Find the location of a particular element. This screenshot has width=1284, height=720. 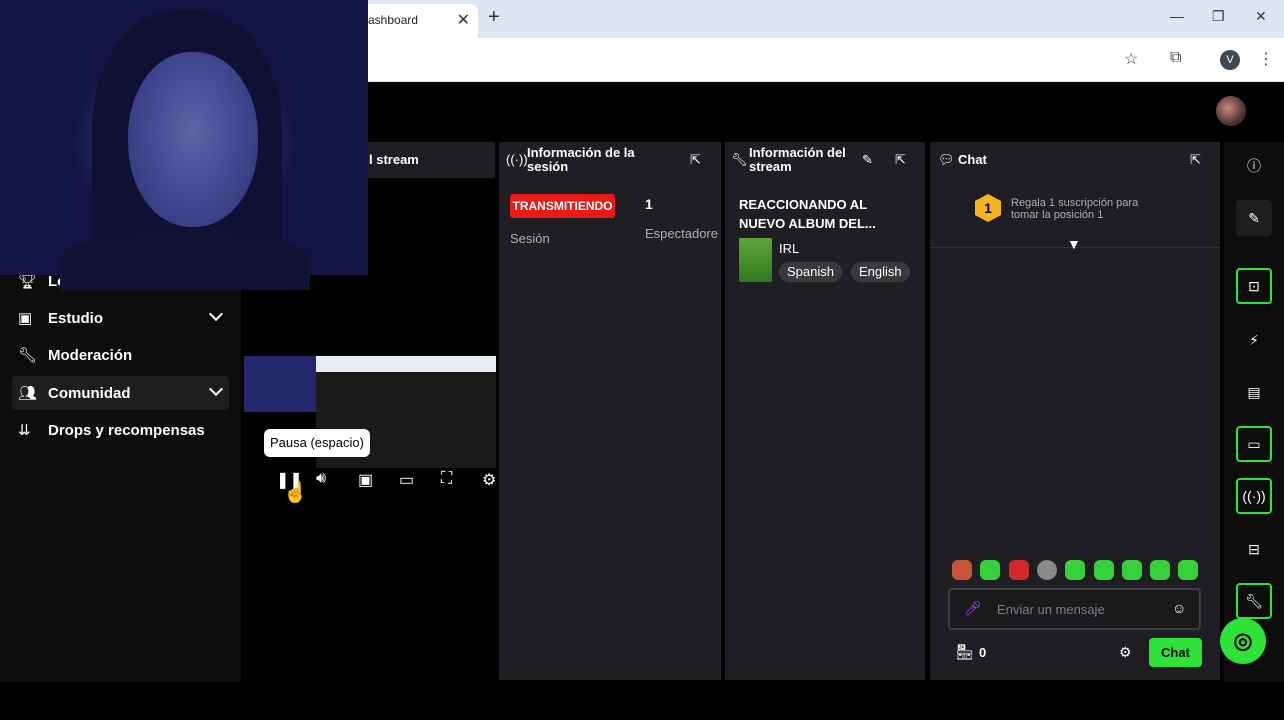

tag-pill: English is located at coordinates (880, 272).